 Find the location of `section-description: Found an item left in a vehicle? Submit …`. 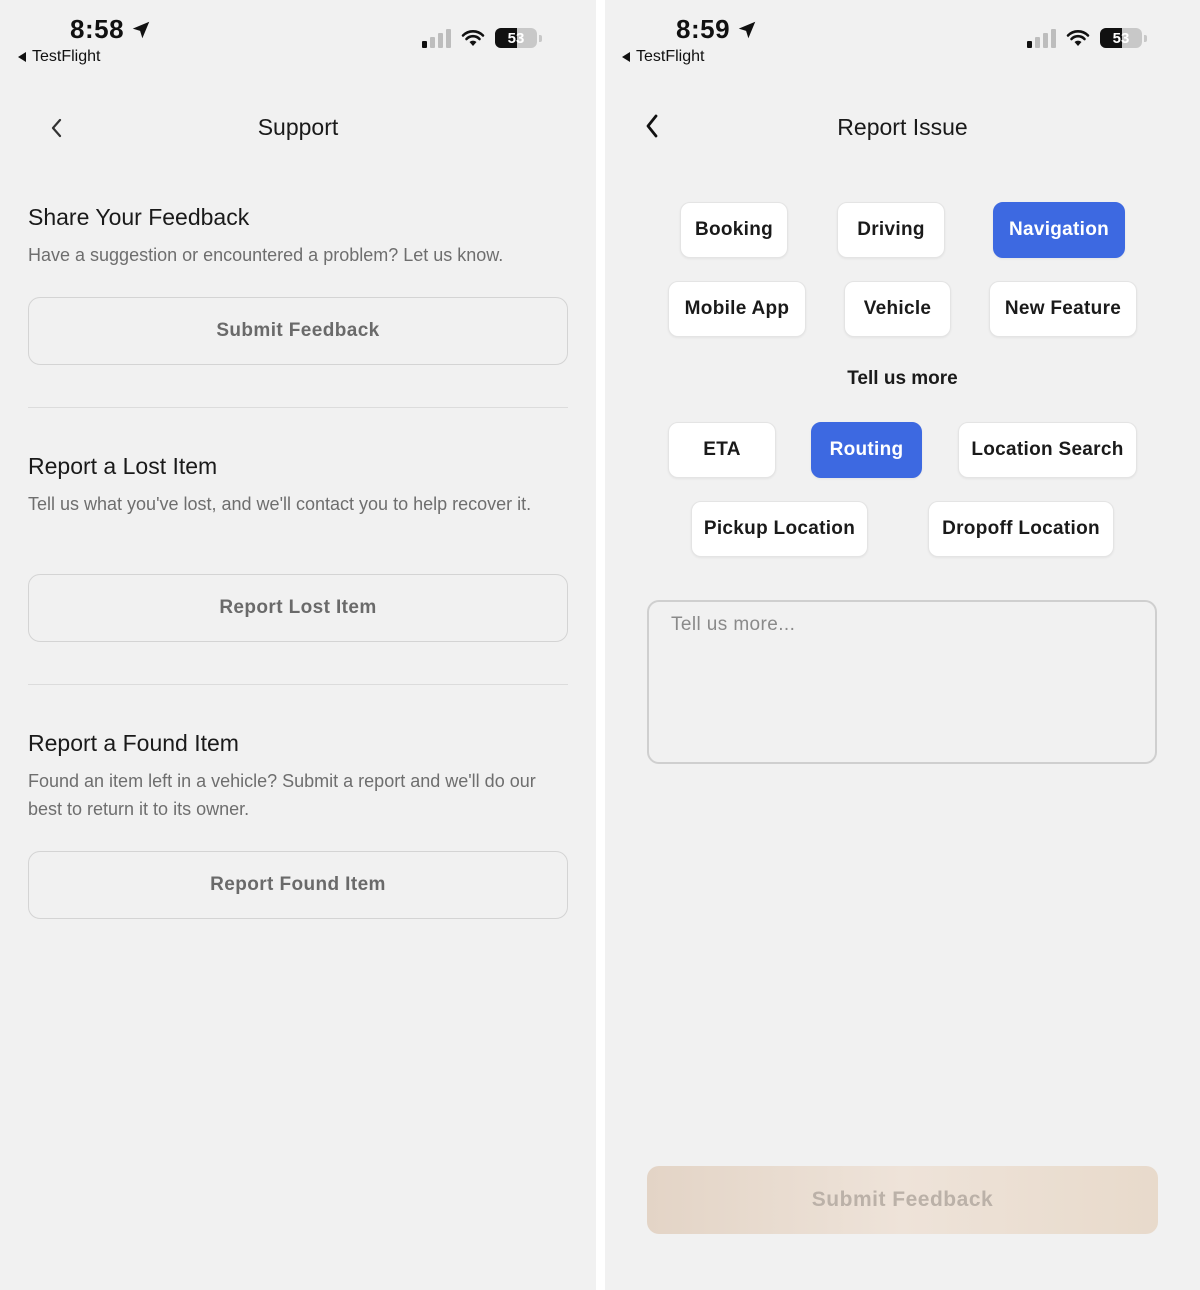

section-description: Found an item left in a vehicle? Submit … is located at coordinates (282, 795).